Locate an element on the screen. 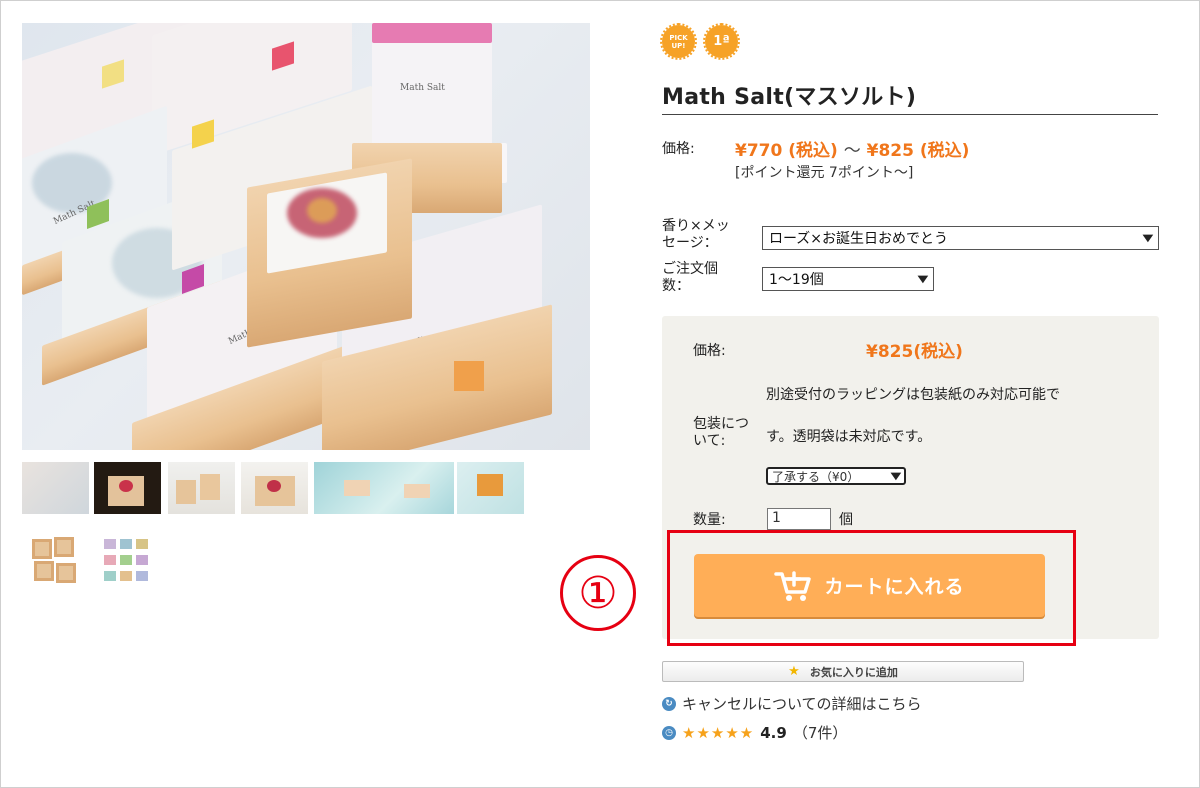  scent-message-select: ローズ×お誕生日おめでとう ▼ is located at coordinates (960, 238).